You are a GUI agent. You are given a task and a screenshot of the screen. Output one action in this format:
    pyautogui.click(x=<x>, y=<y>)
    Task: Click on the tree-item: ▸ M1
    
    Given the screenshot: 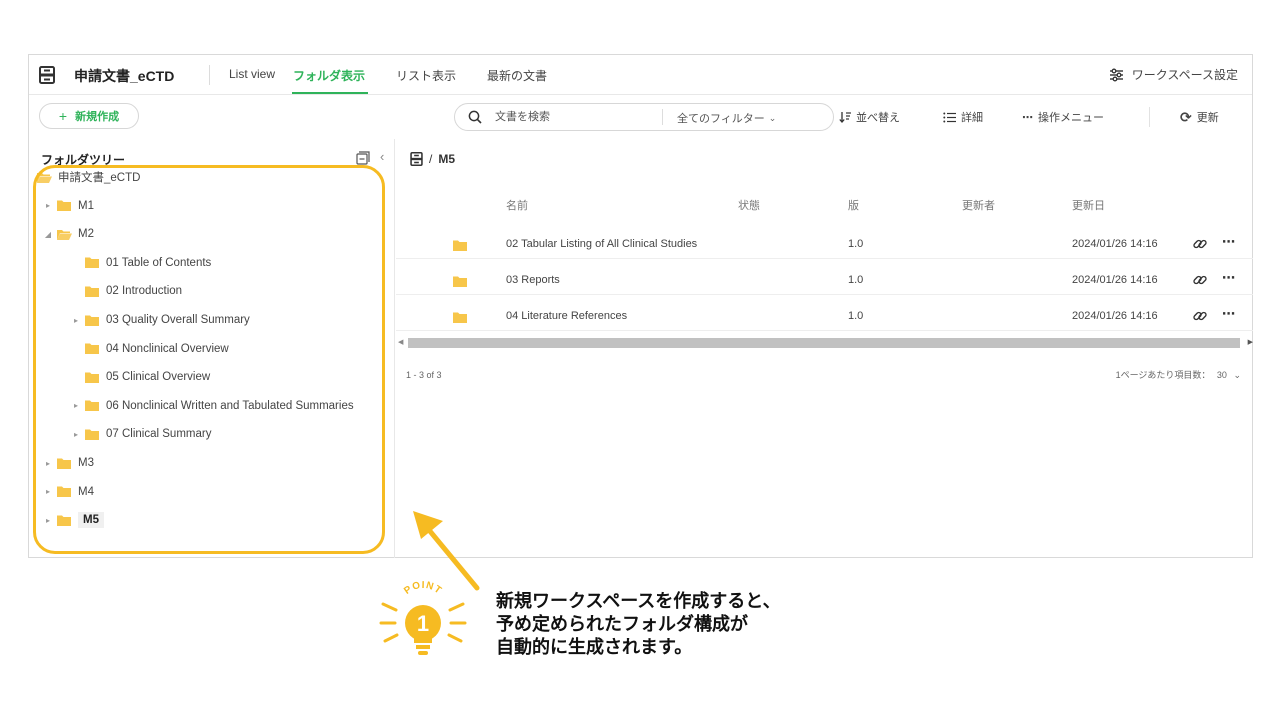 What is the action you would take?
    pyautogui.click(x=68, y=206)
    